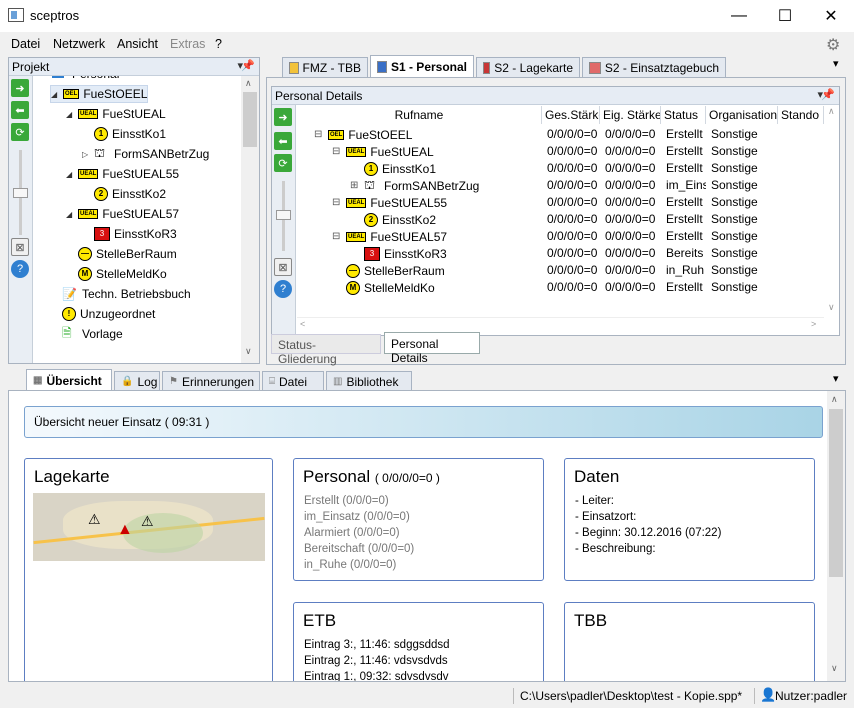  What do you see at coordinates (250, 219) in the screenshot?
I see `project-scrollbar: ∧ ∨` at bounding box center [250, 219].